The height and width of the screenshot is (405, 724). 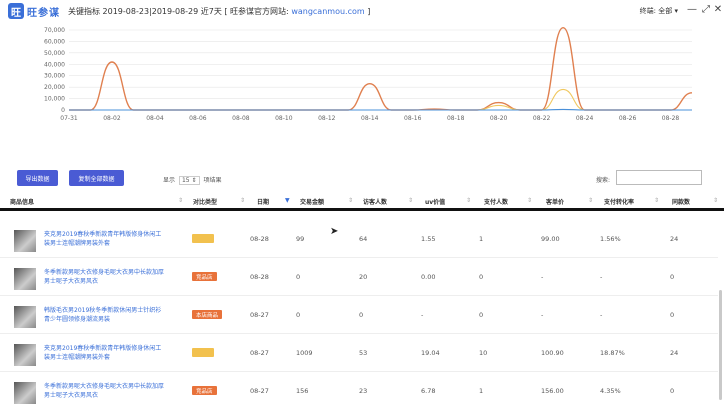 I want to click on y-tick-label: 70,000, so click(x=54, y=30).